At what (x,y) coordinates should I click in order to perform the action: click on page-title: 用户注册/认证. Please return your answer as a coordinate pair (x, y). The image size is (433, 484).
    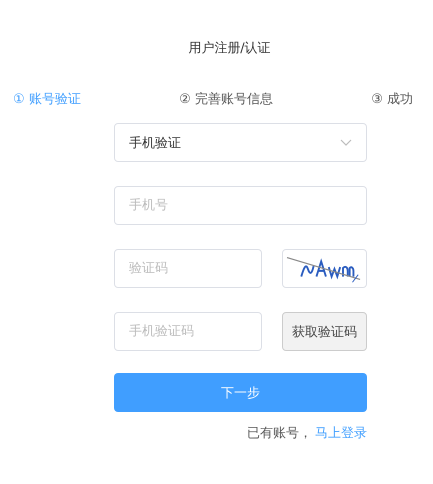
    Looking at the image, I should click on (229, 49).